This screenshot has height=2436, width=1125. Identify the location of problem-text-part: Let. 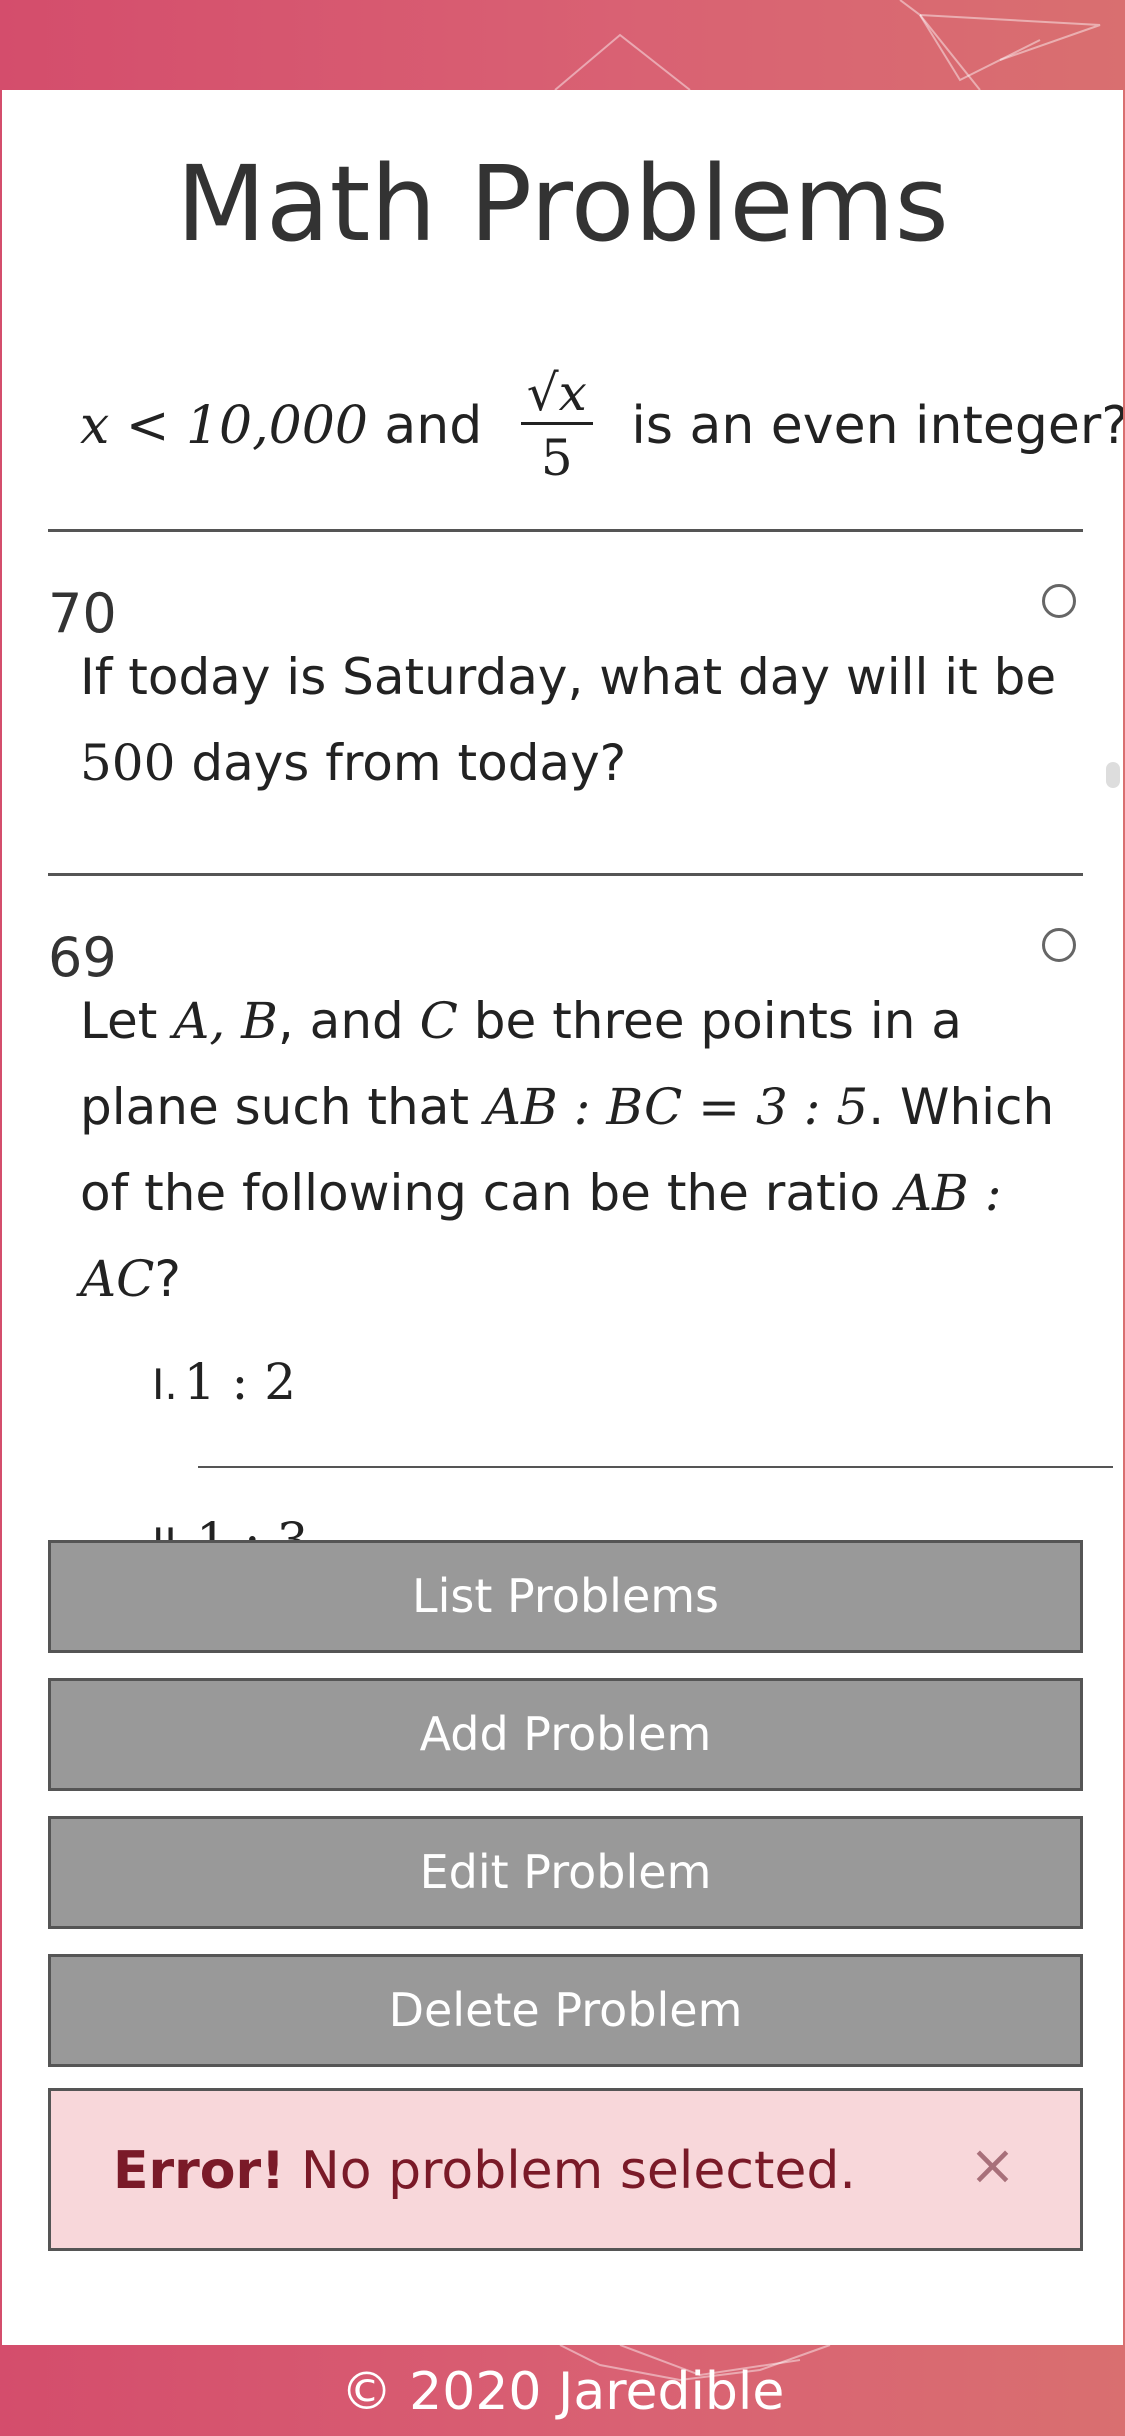
(127, 1021).